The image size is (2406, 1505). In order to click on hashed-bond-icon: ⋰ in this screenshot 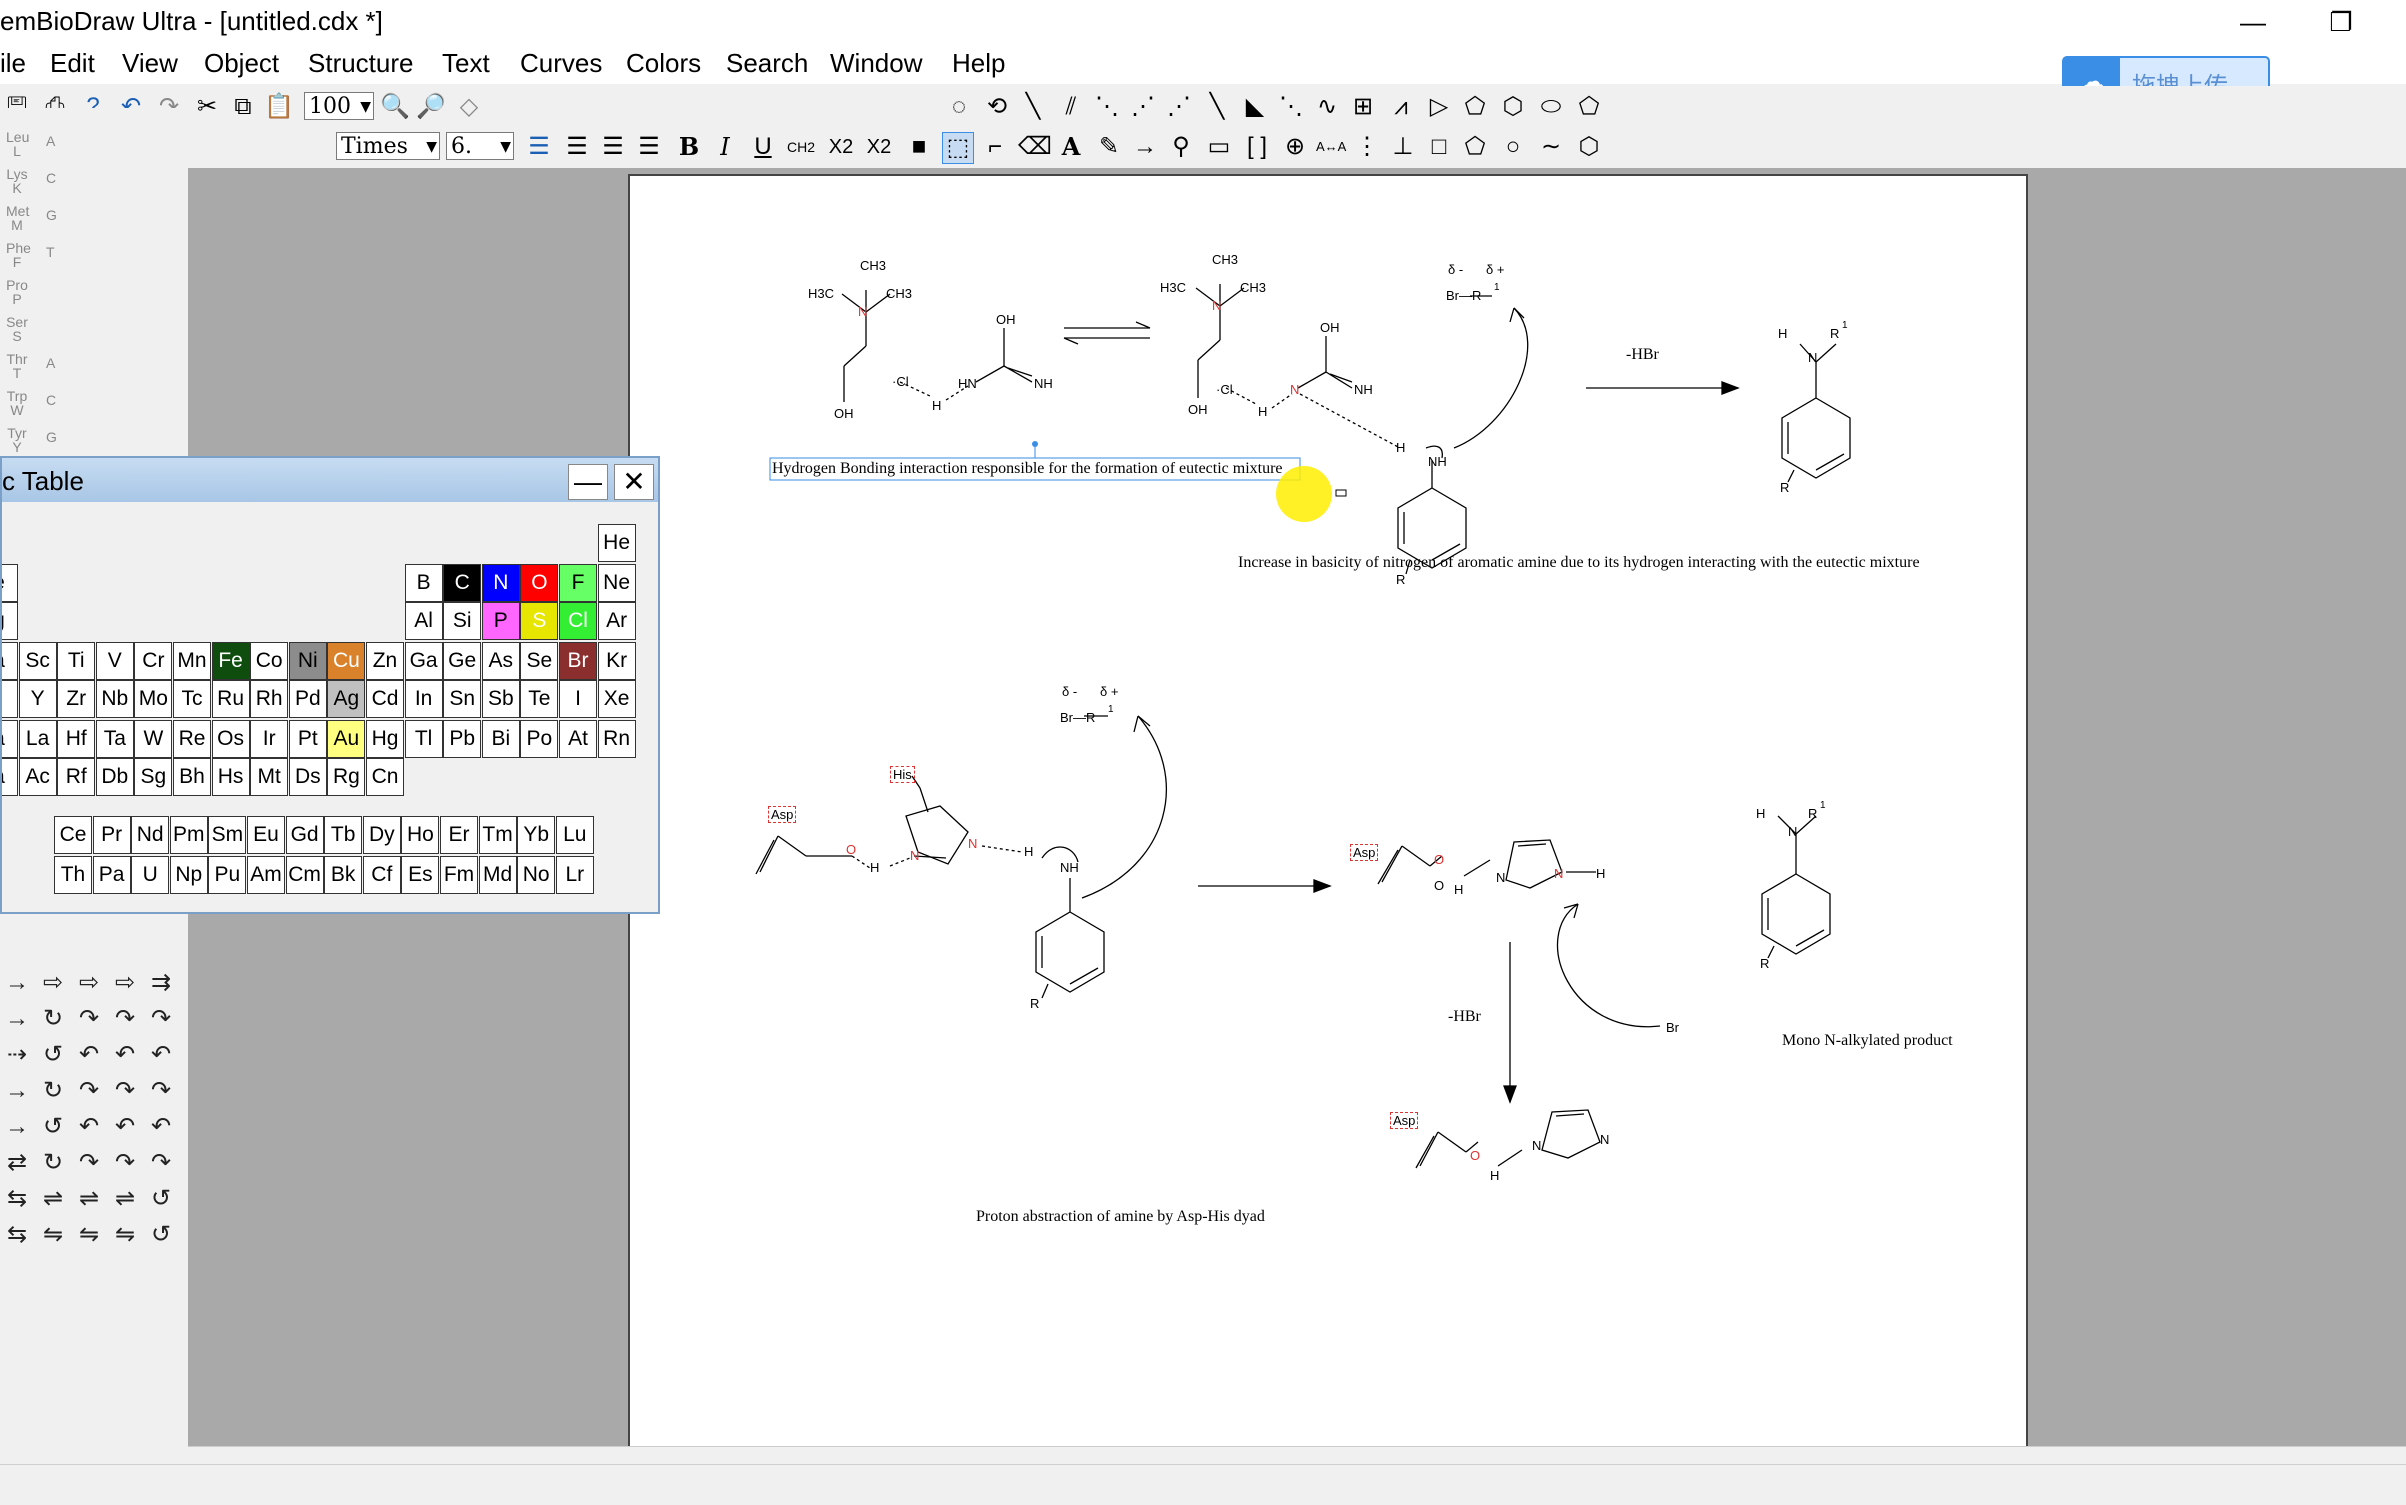, I will do `click(1143, 107)`.